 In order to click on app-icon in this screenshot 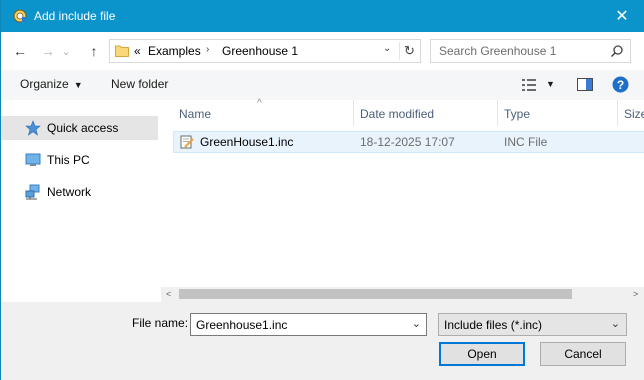, I will do `click(20, 16)`.